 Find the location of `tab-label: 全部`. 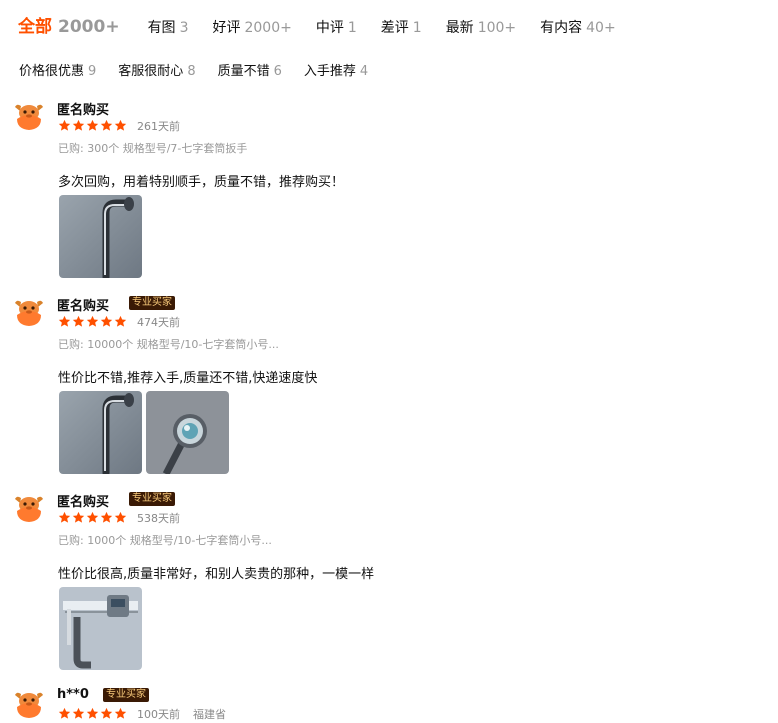

tab-label: 全部 is located at coordinates (35, 27).